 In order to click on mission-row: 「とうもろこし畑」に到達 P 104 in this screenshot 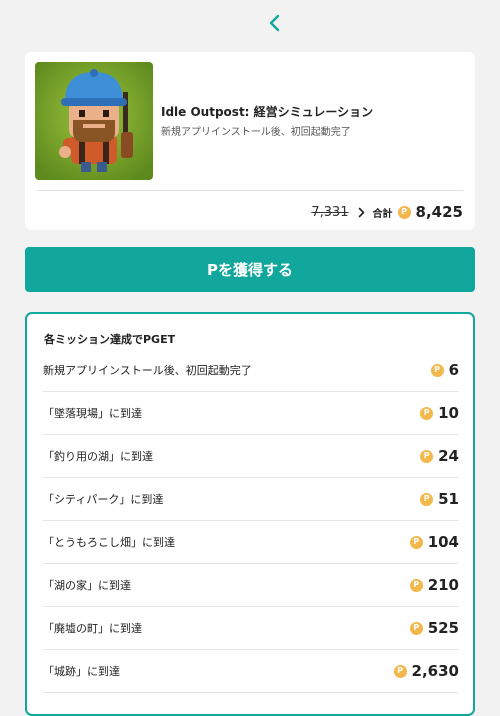, I will do `click(251, 542)`.